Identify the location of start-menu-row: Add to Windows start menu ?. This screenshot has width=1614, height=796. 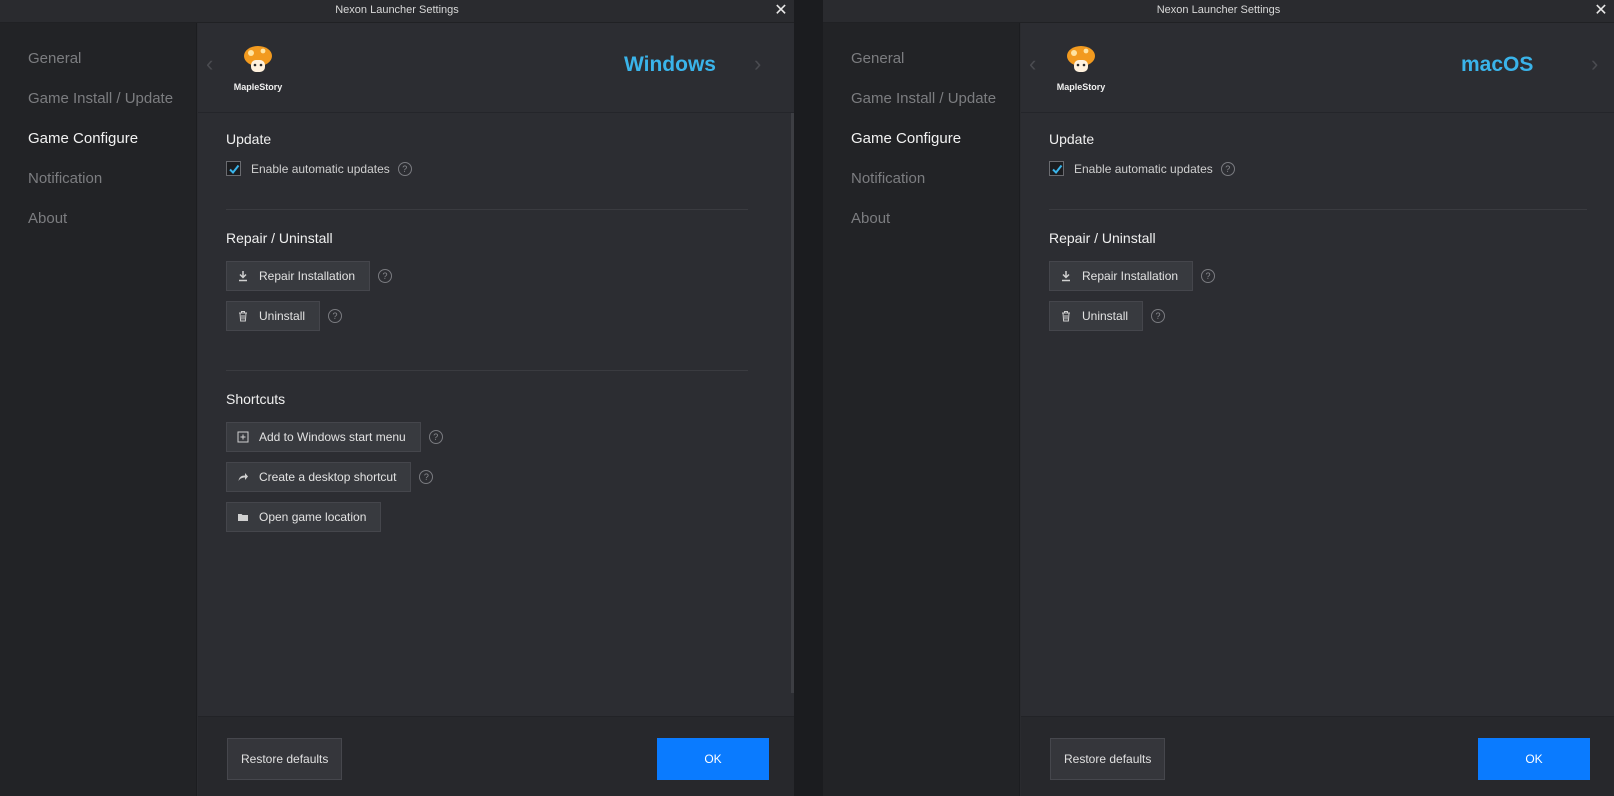
(334, 437).